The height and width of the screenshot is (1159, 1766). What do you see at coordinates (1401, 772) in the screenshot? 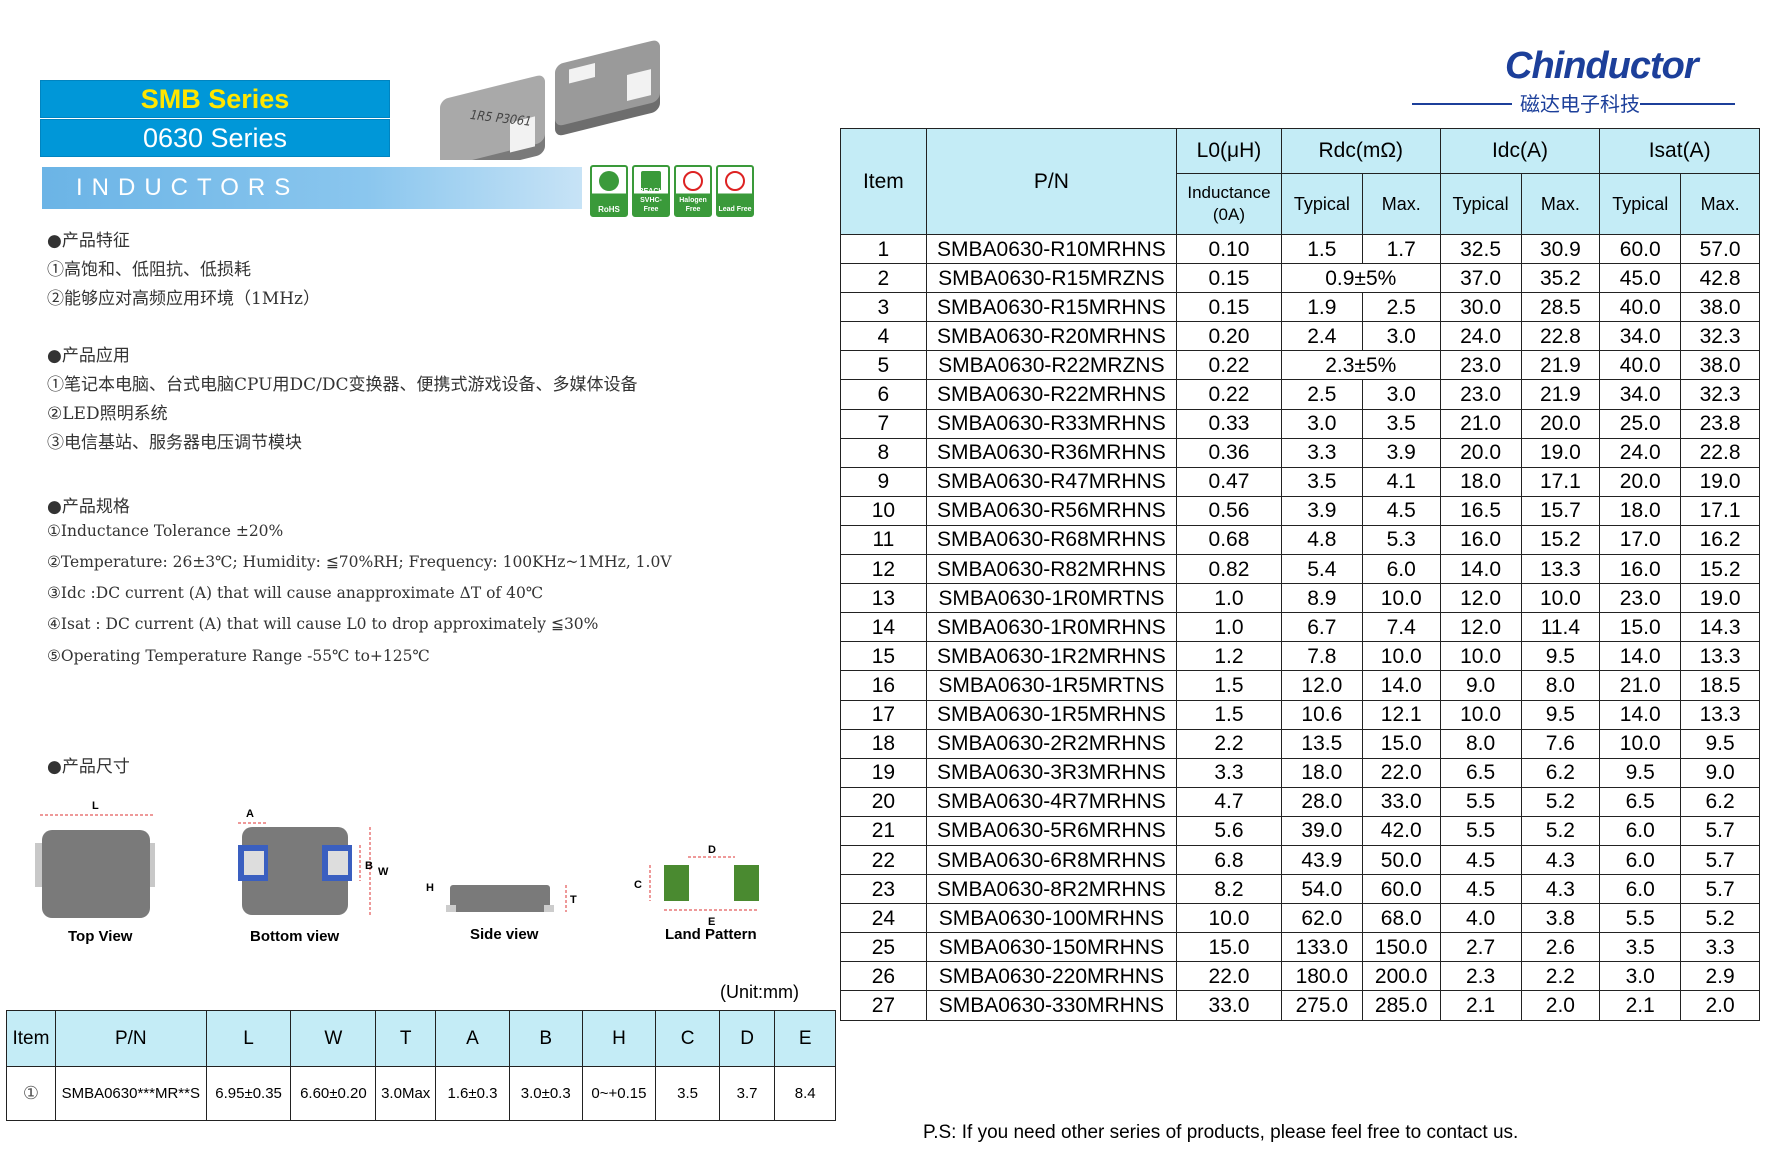
I see `table-cell: 22.0` at bounding box center [1401, 772].